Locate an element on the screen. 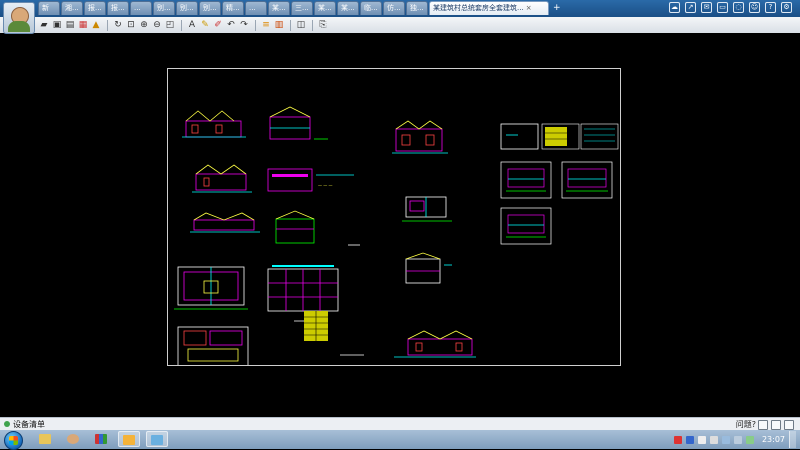 This screenshot has width=800, height=450. folder-app is located at coordinates (45, 439).